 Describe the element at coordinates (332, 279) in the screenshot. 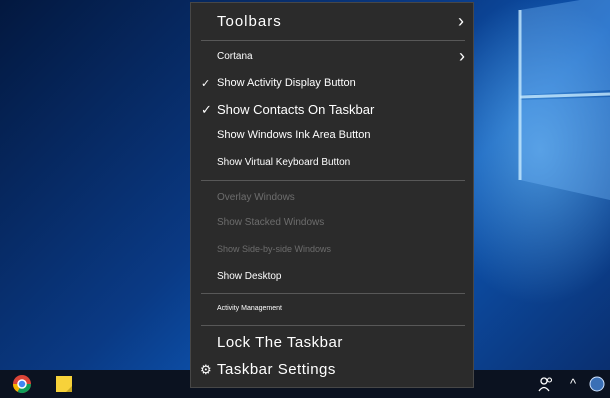

I see `menu-item-show-desktop: Show Desktop` at that location.